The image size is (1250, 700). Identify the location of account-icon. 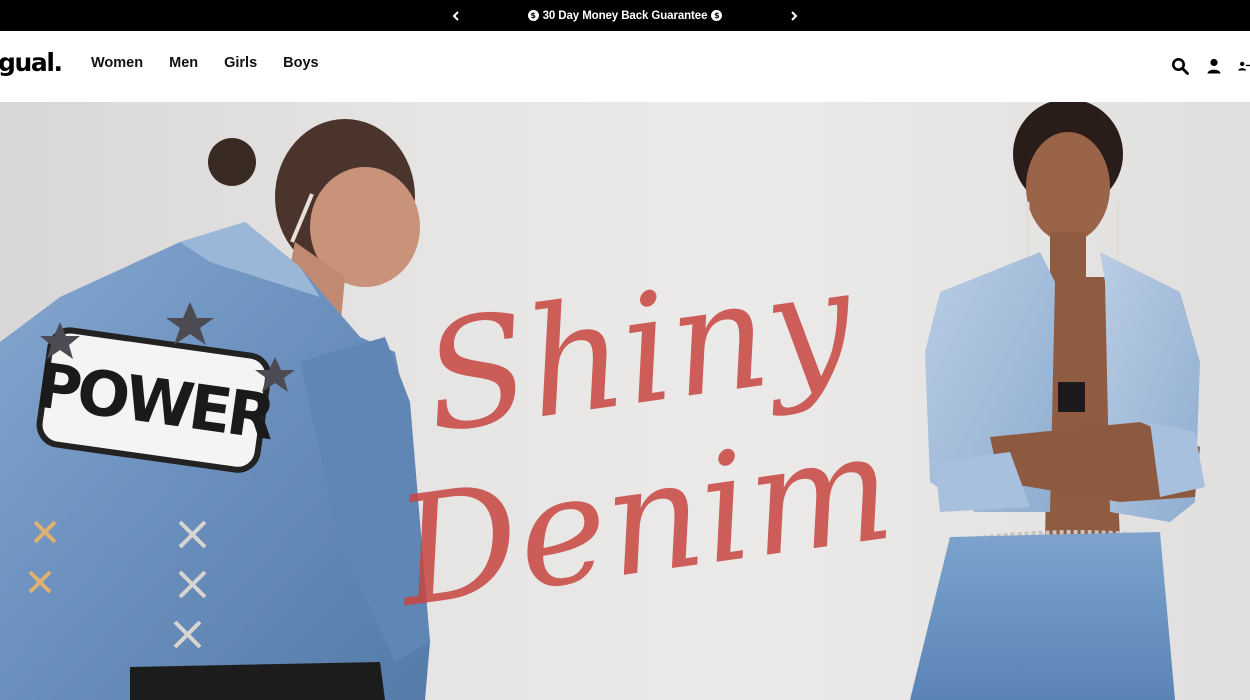
(1214, 66).